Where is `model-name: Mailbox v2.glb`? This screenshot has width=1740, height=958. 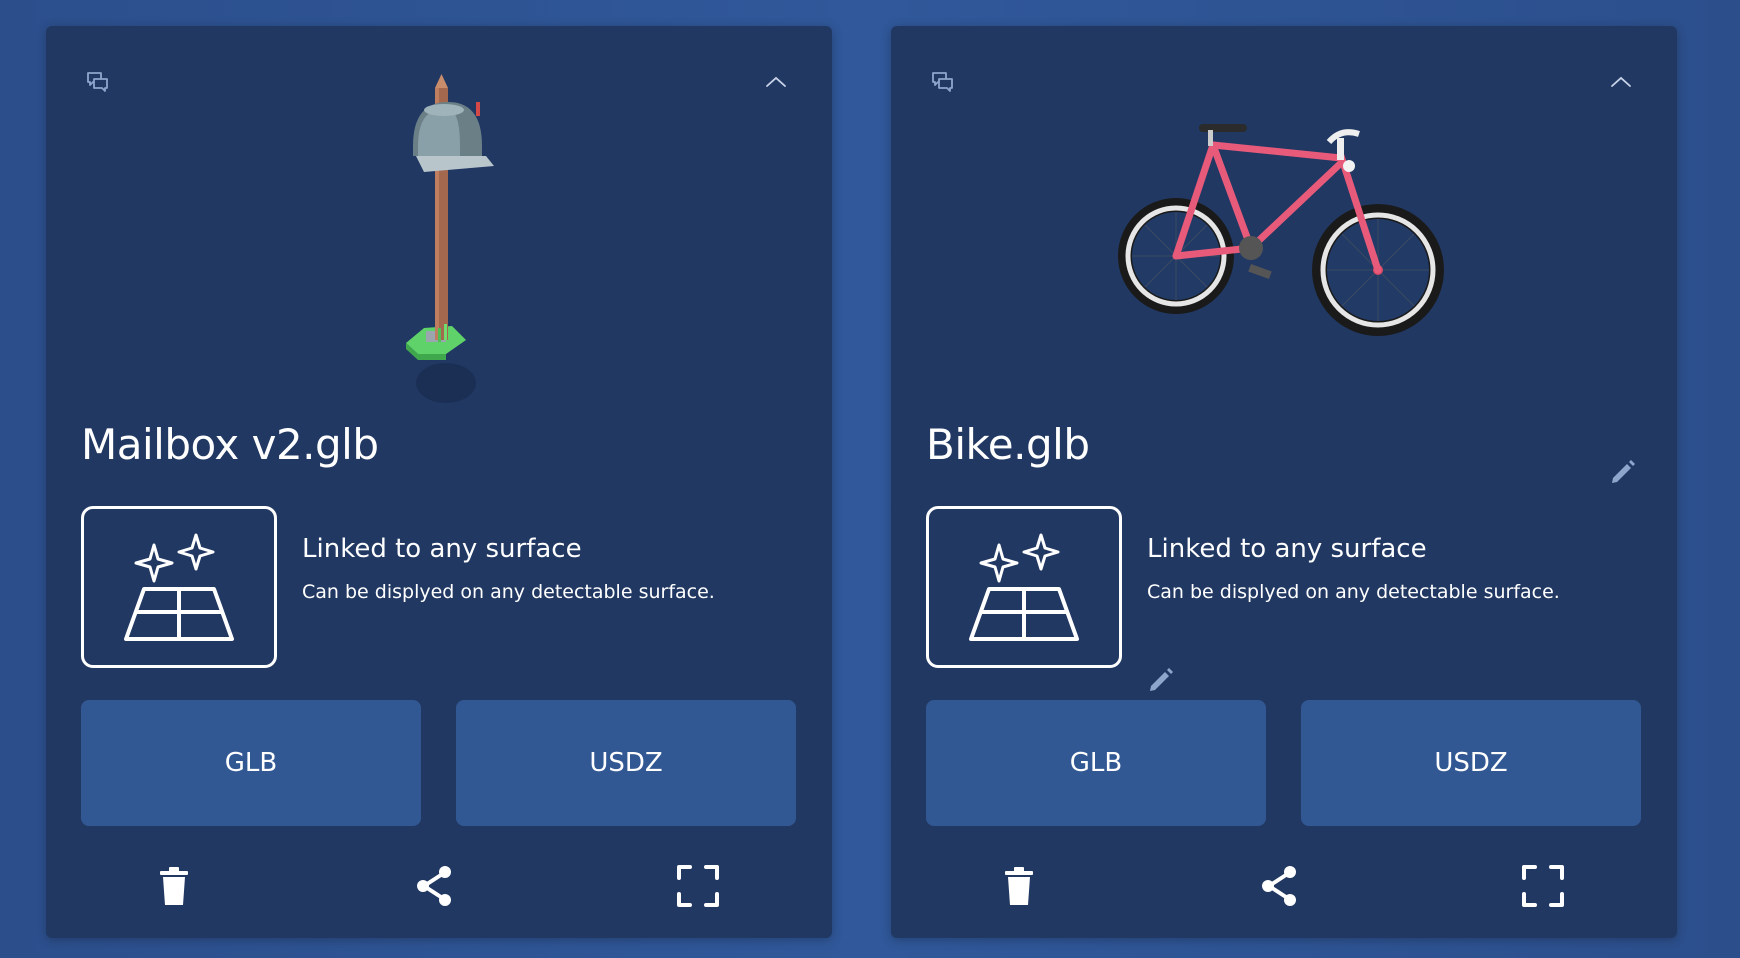 model-name: Mailbox v2.glb is located at coordinates (230, 444).